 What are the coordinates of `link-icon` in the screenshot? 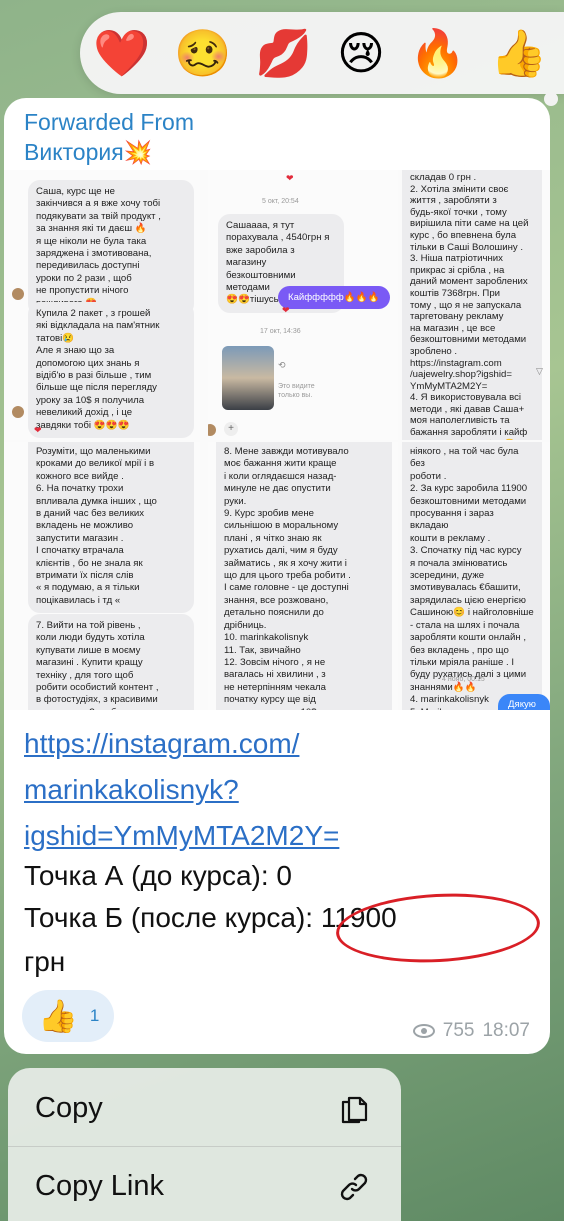 It's located at (354, 1187).